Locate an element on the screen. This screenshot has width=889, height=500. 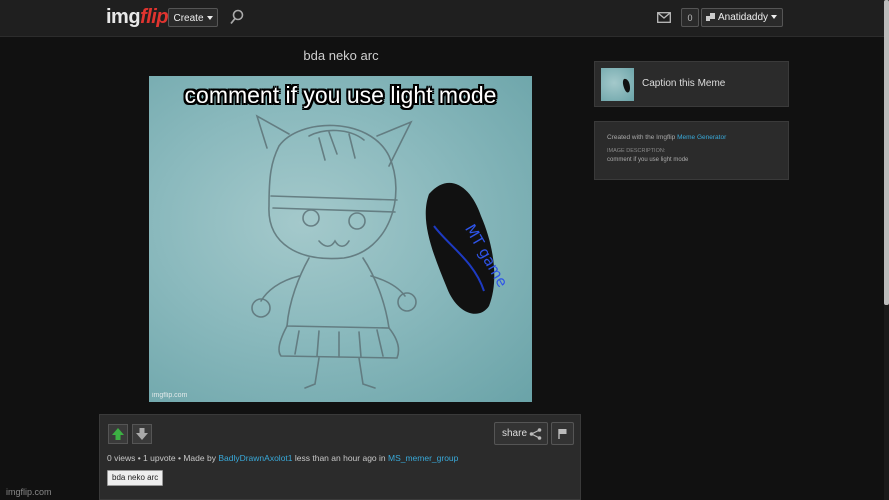
meme-tag: bda neko arc is located at coordinates (135, 478).